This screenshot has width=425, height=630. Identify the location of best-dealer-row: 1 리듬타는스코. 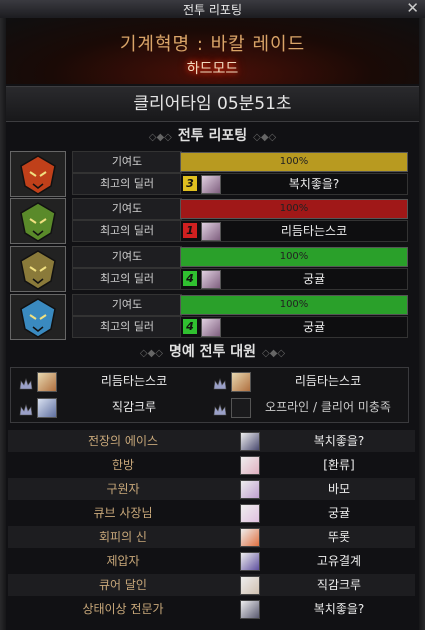
(294, 231).